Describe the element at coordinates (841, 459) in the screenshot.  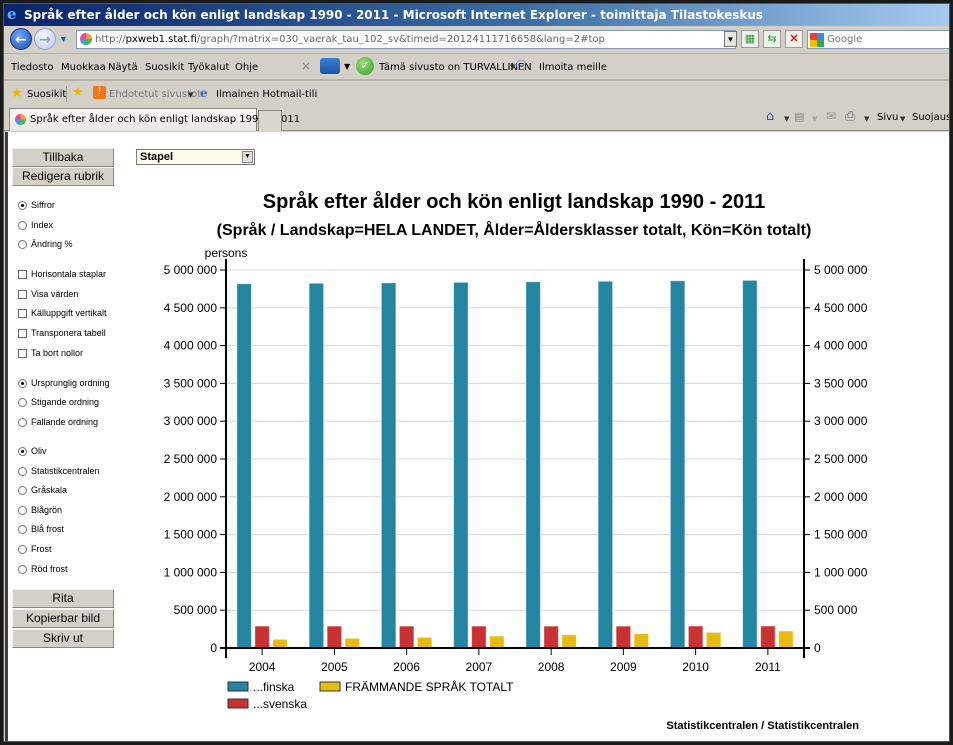
I see `y-tick-label-right: 2 500 000` at that location.